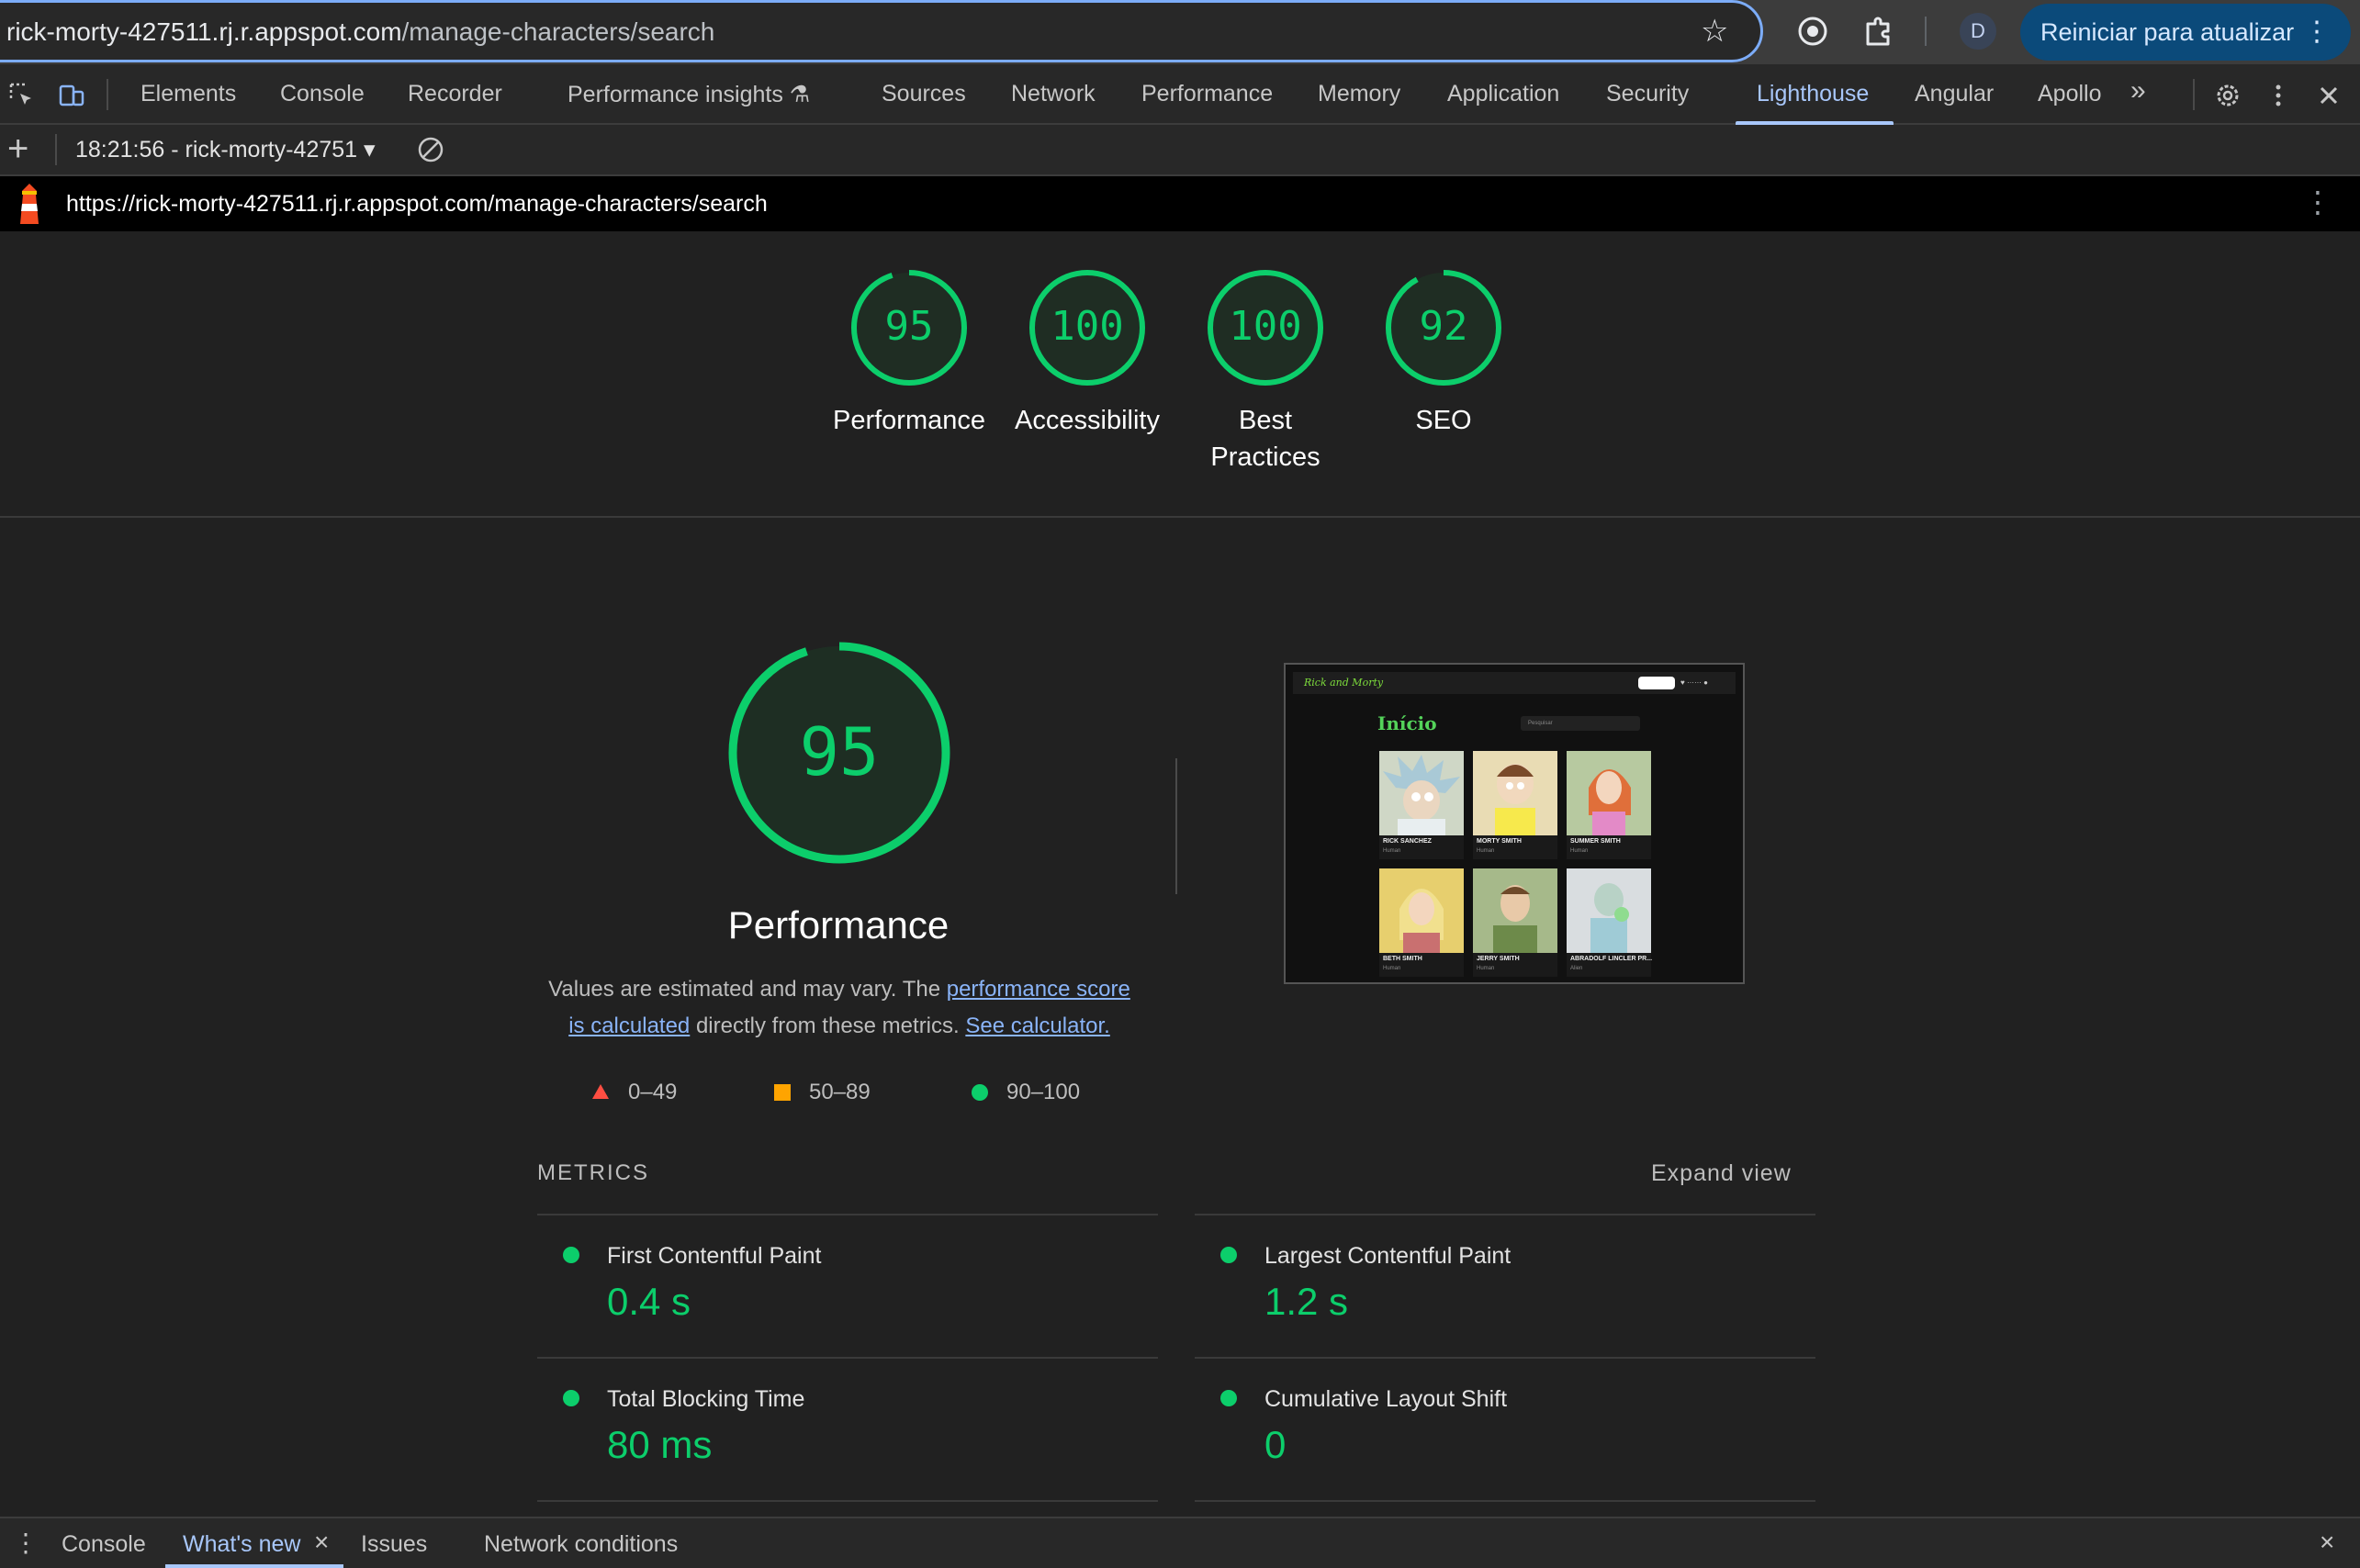  I want to click on tab-apollo: Apollo, so click(2070, 94).